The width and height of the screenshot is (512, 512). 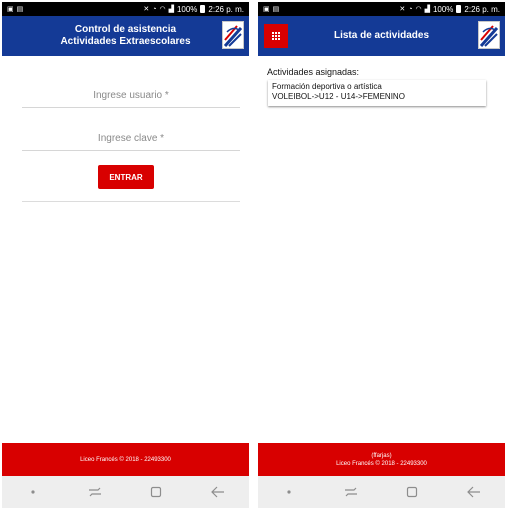 What do you see at coordinates (131, 139) in the screenshot?
I see `password-input` at bounding box center [131, 139].